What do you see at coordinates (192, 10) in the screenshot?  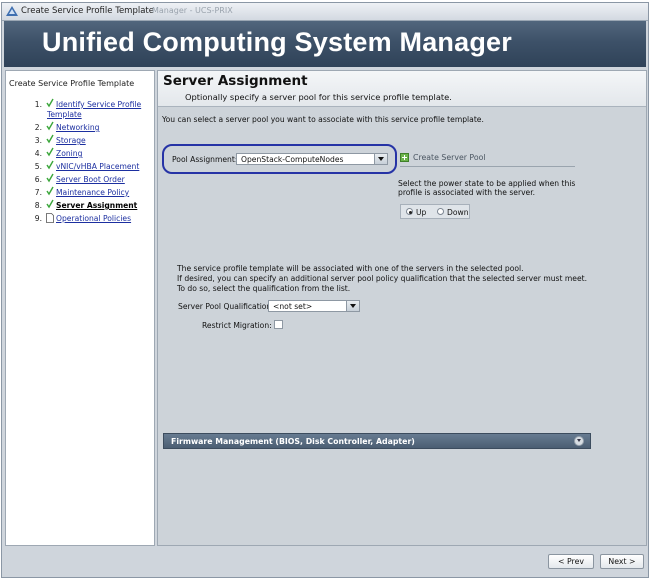 I see `window-title-suffix: Manager - UCS-PRIX` at bounding box center [192, 10].